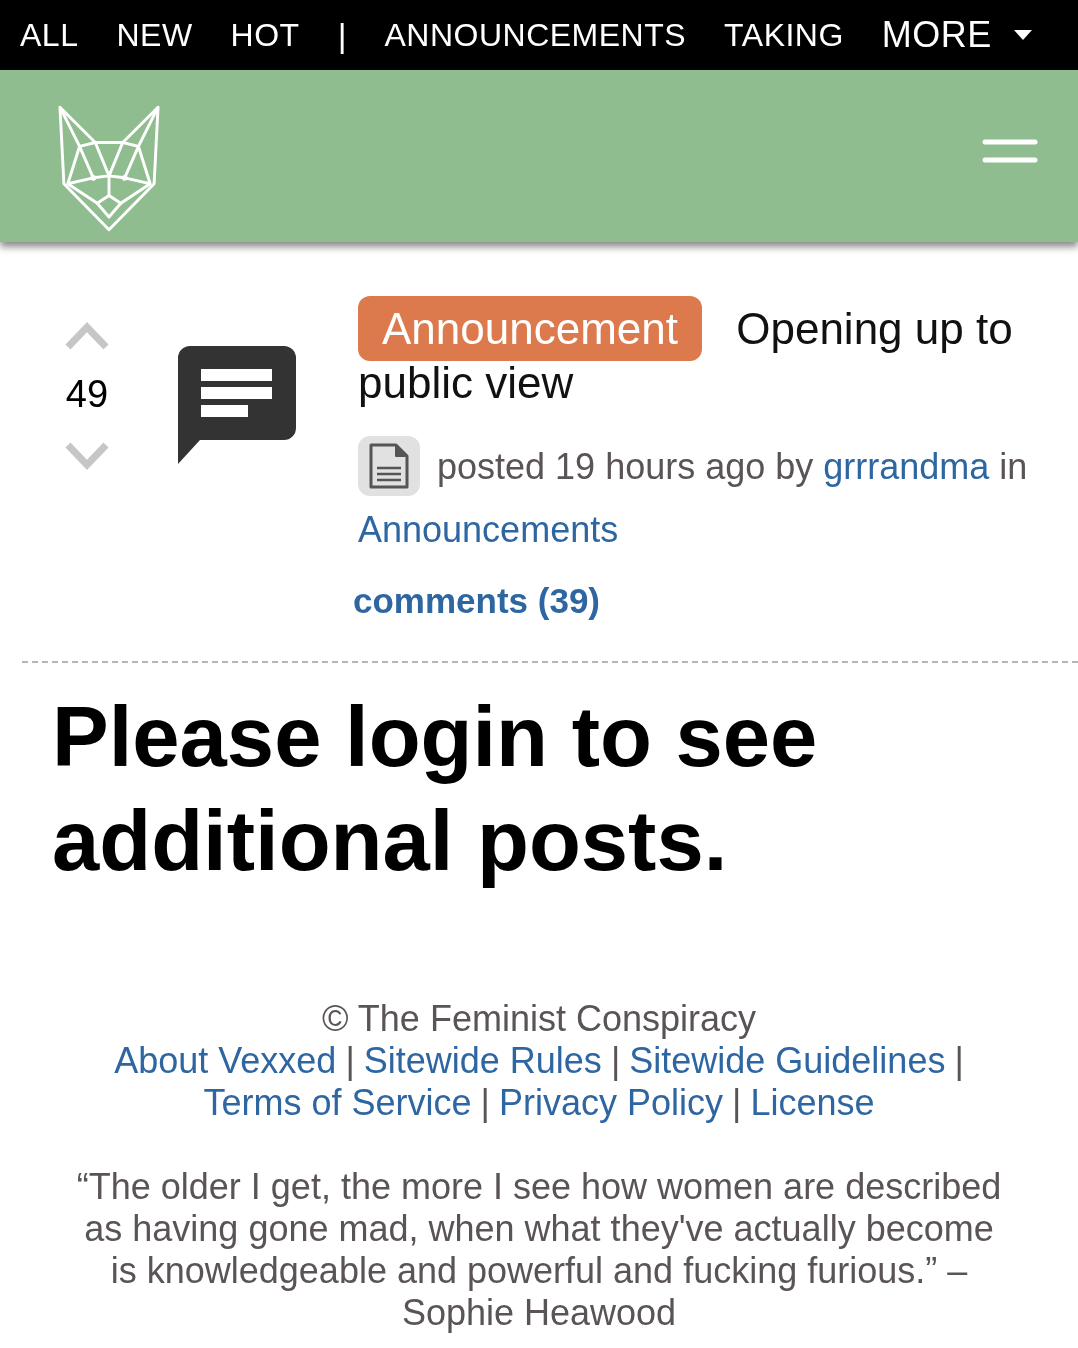  I want to click on nav-link: ALL, so click(49, 35).